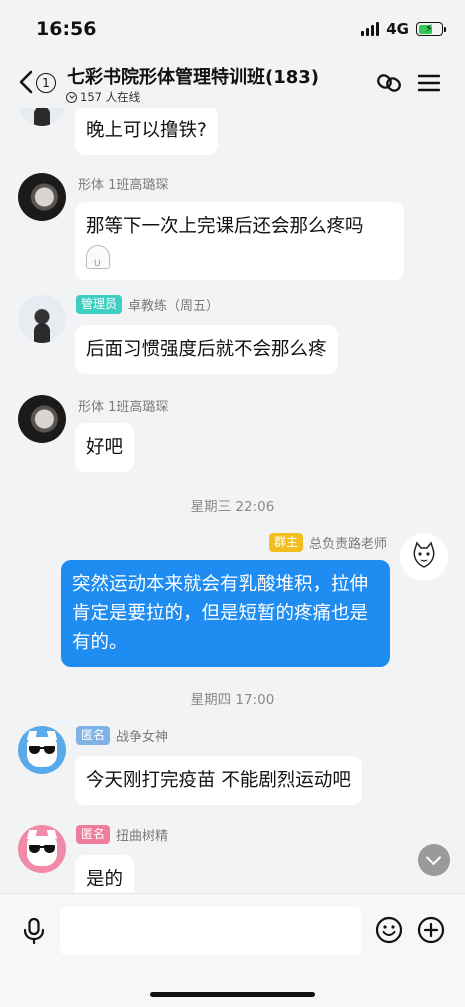 This screenshot has width=465, height=1007. Describe the element at coordinates (193, 77) in the screenshot. I see `page-title: 七彩书院形体管理特训班(183)` at that location.